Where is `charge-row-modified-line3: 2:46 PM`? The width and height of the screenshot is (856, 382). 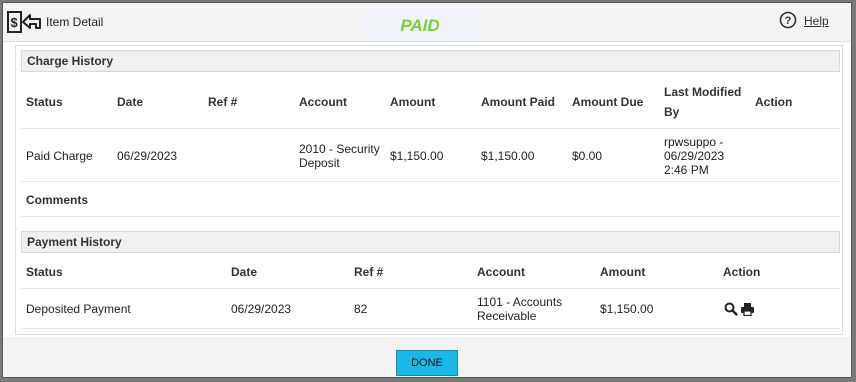
charge-row-modified-line3: 2:46 PM is located at coordinates (686, 170).